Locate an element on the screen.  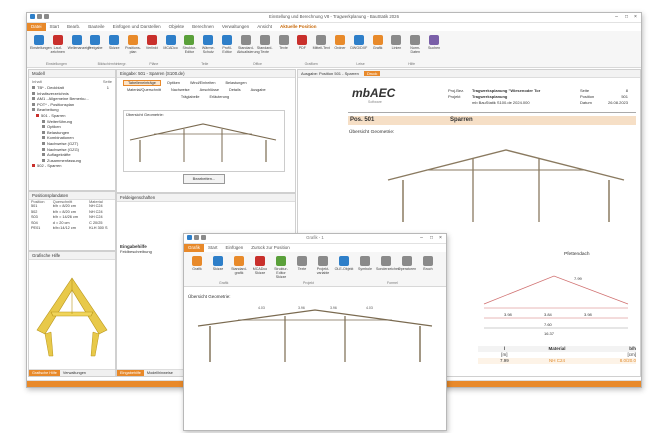
einstellungen-button: Einstellungen is located at coordinates (41, 46).